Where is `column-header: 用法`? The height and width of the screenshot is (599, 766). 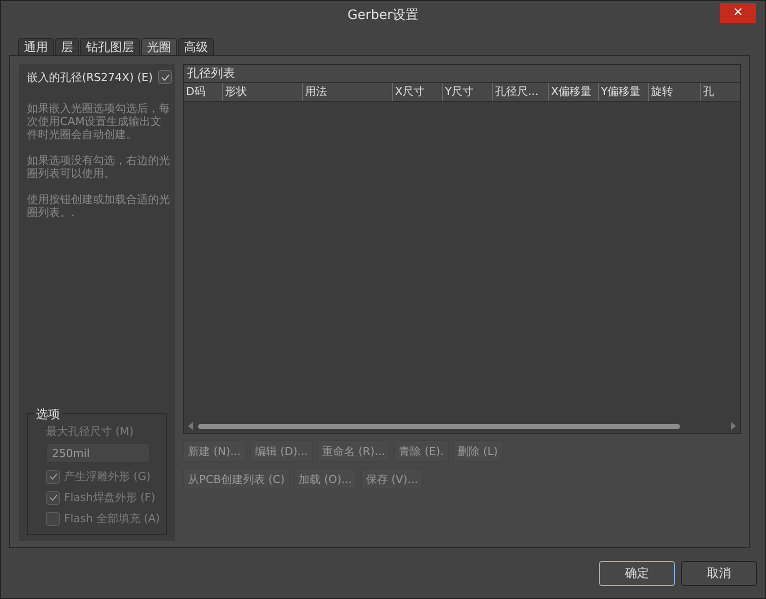
column-header: 用法 is located at coordinates (347, 92).